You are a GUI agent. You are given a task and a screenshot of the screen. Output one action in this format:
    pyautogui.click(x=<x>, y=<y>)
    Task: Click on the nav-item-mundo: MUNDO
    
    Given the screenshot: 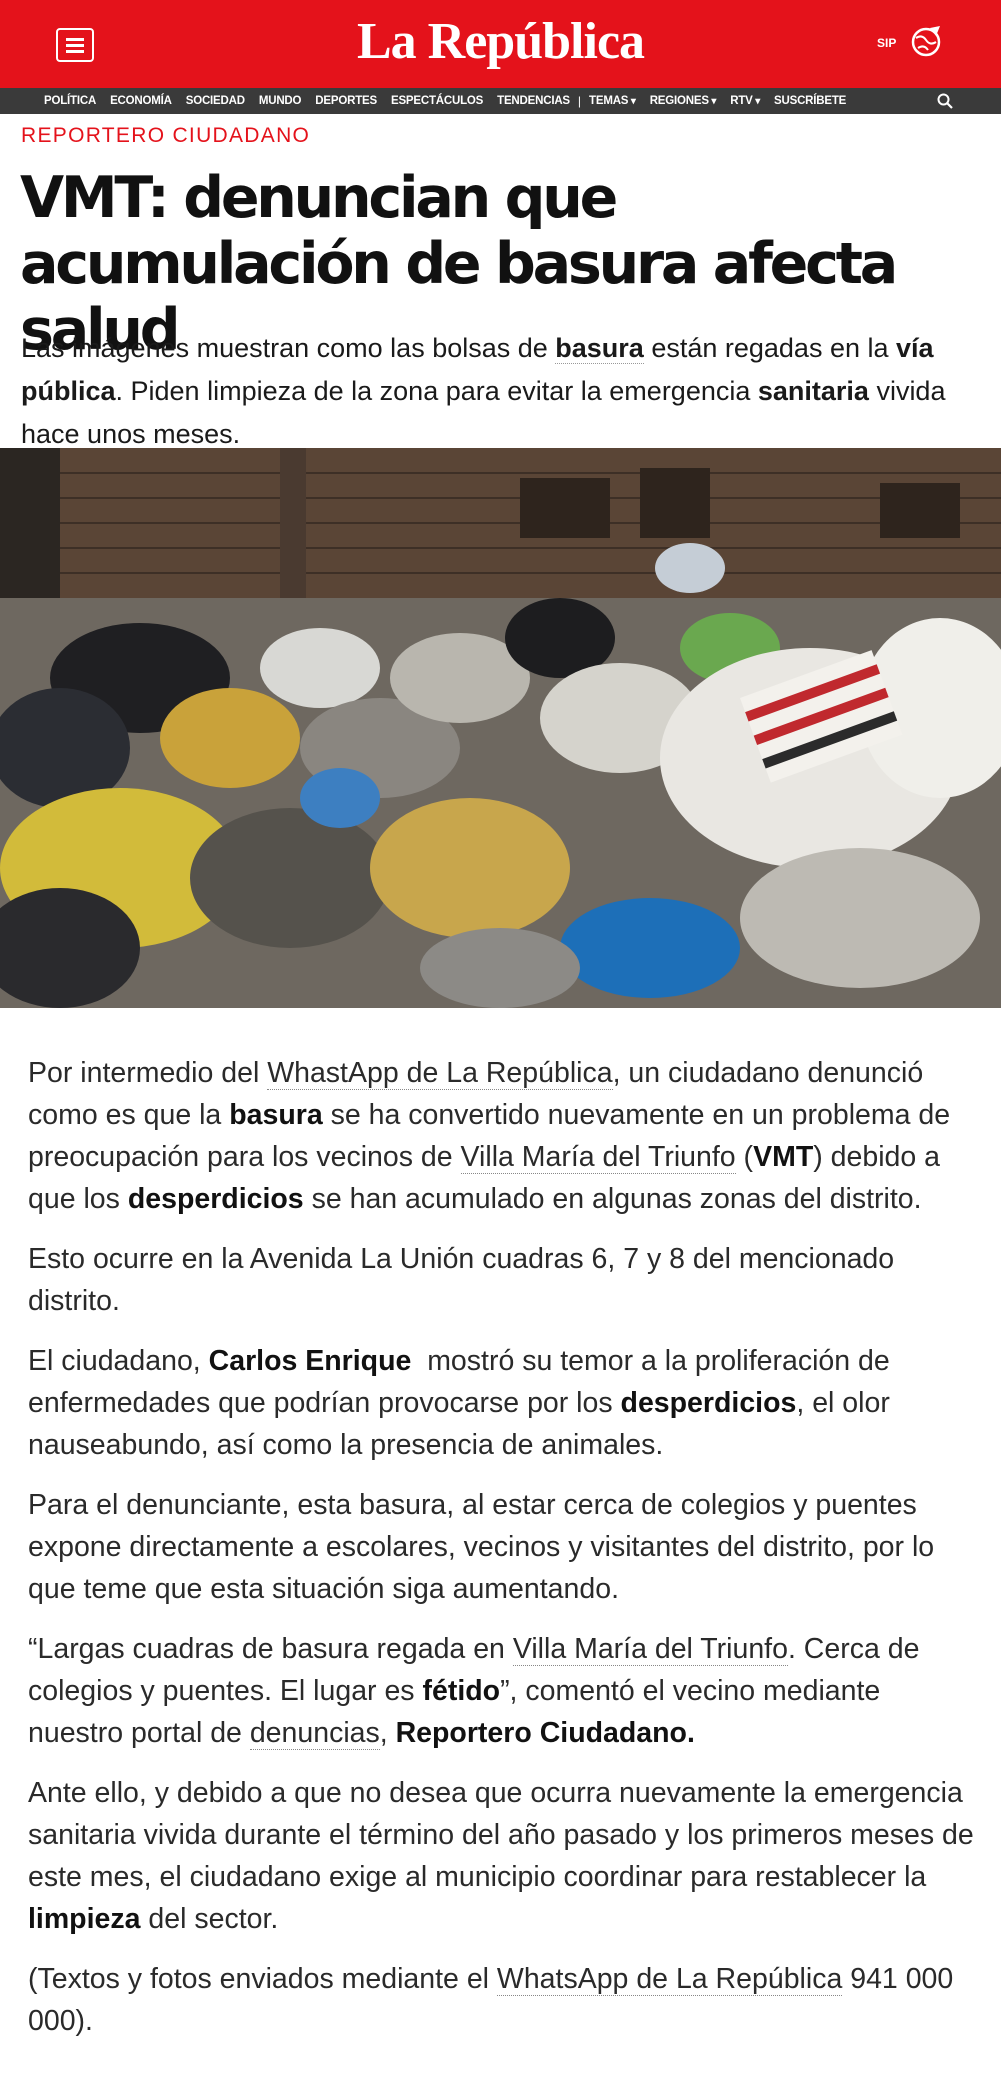 What is the action you would take?
    pyautogui.click(x=280, y=101)
    